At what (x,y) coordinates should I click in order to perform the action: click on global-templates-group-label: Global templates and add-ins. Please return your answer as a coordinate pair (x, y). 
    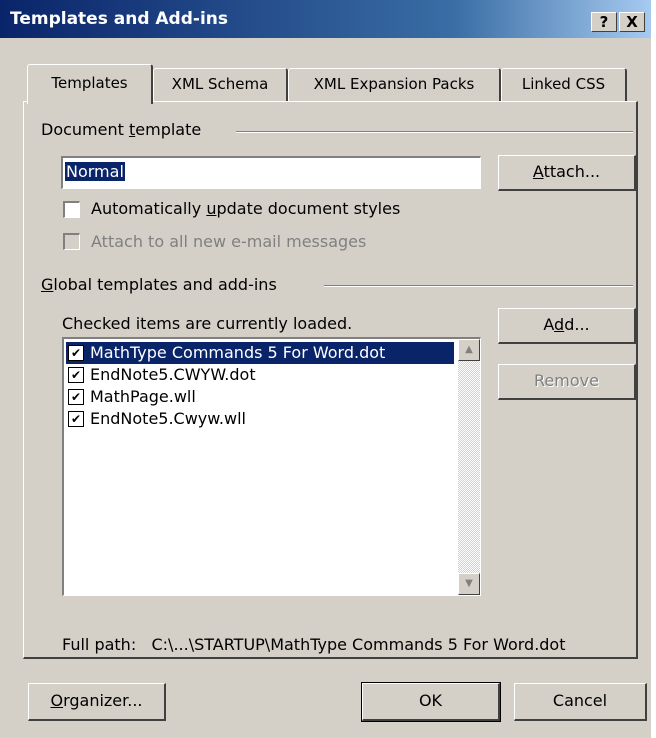
    Looking at the image, I should click on (162, 284).